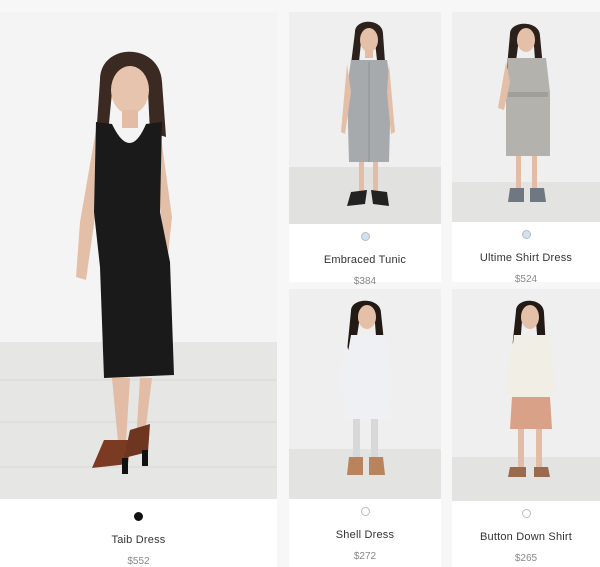 This screenshot has height=567, width=600. I want to click on product-price: $524, so click(526, 279).